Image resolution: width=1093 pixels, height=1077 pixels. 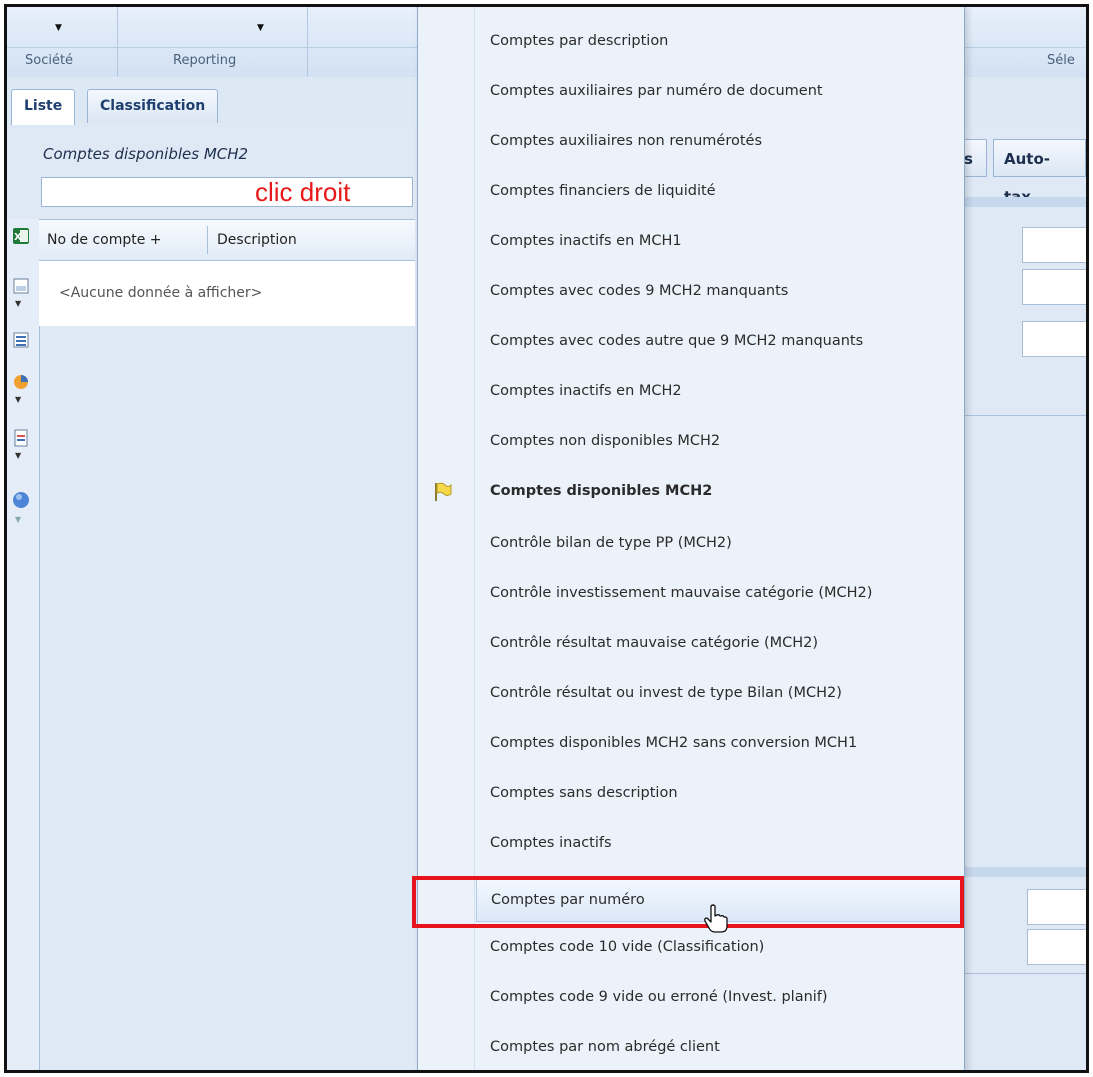 What do you see at coordinates (719, 291) in the screenshot?
I see `menu-item: Comptes avec codes 9 MCH2 manquants` at bounding box center [719, 291].